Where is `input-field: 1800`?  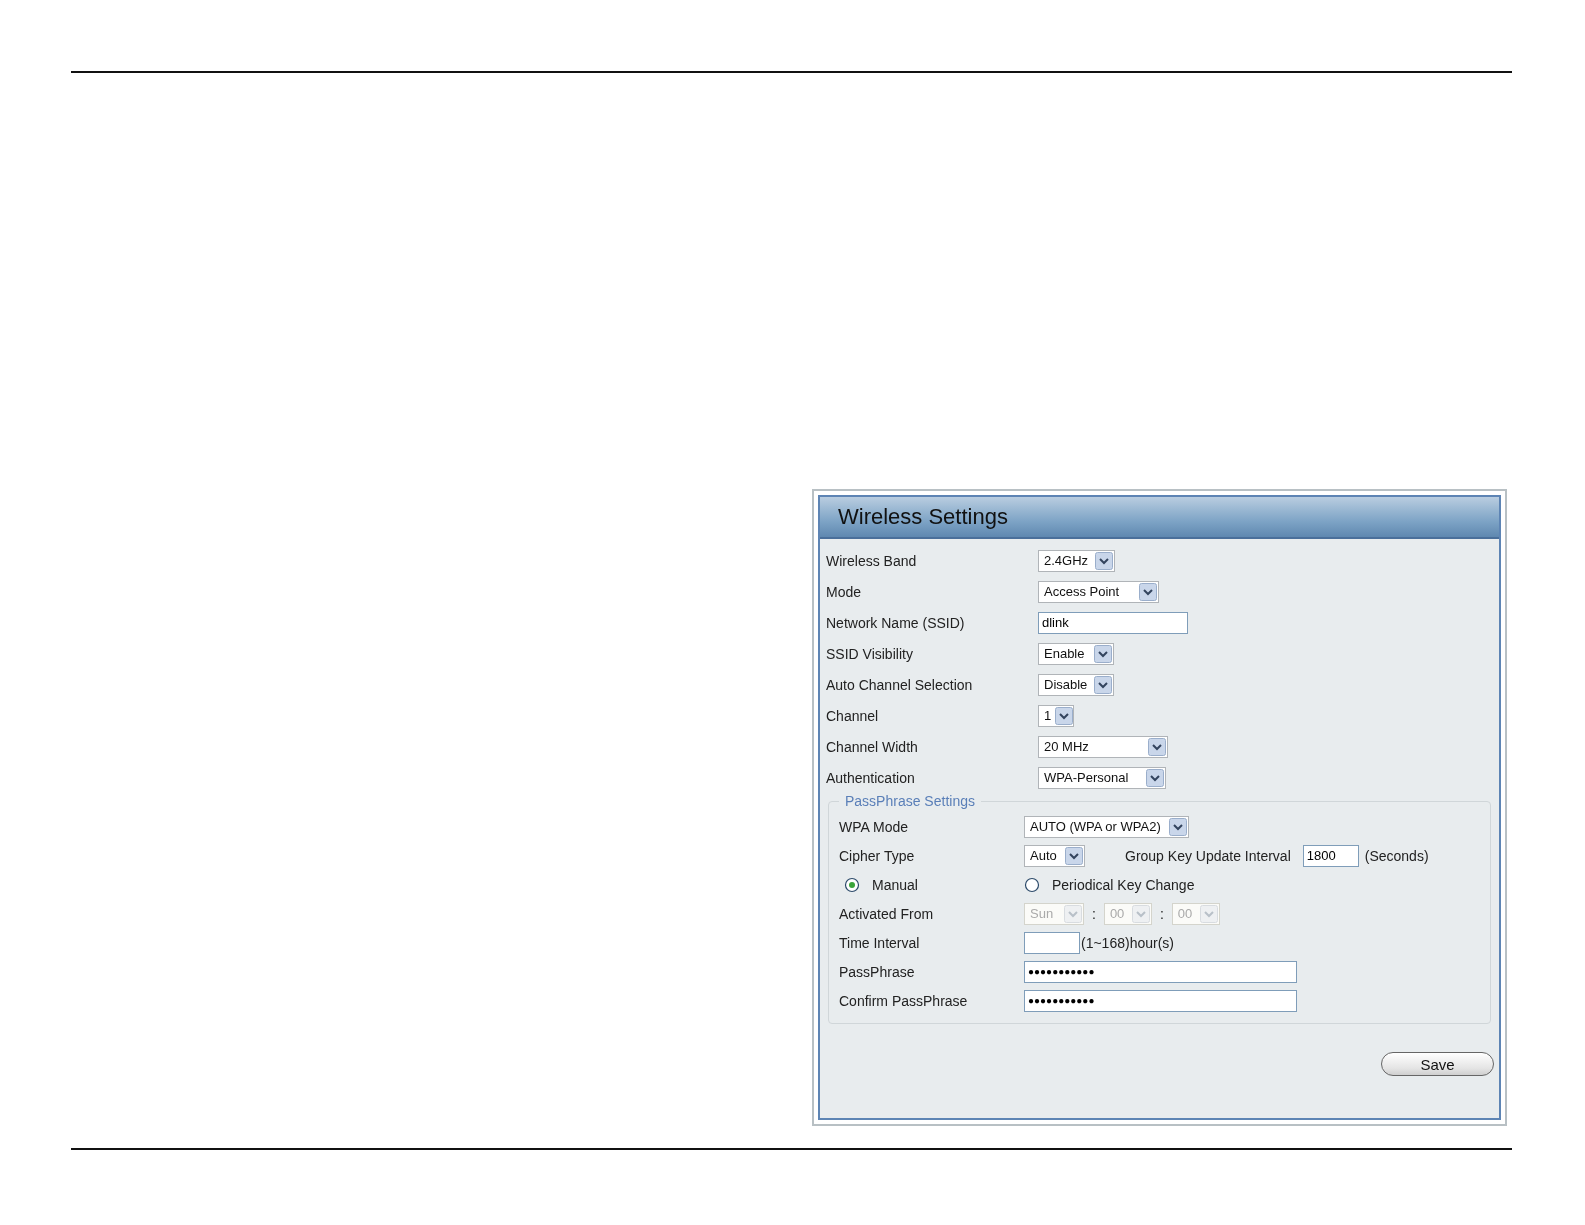
input-field: 1800 is located at coordinates (1330, 855).